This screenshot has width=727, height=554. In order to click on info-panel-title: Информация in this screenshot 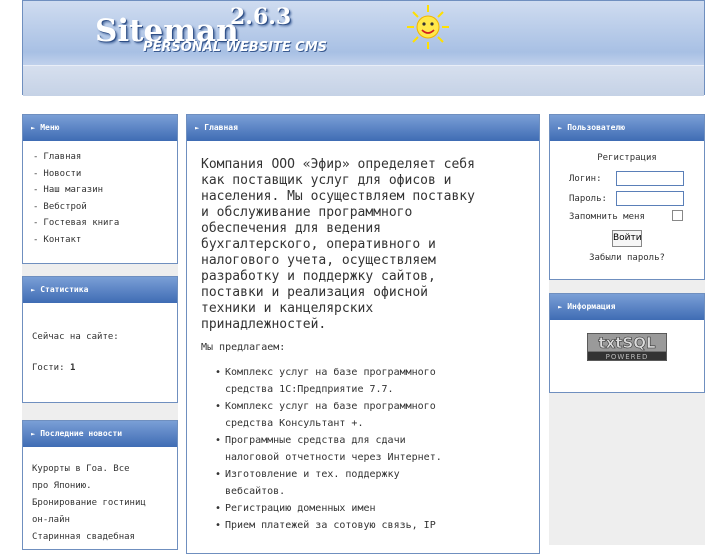, I will do `click(591, 306)`.